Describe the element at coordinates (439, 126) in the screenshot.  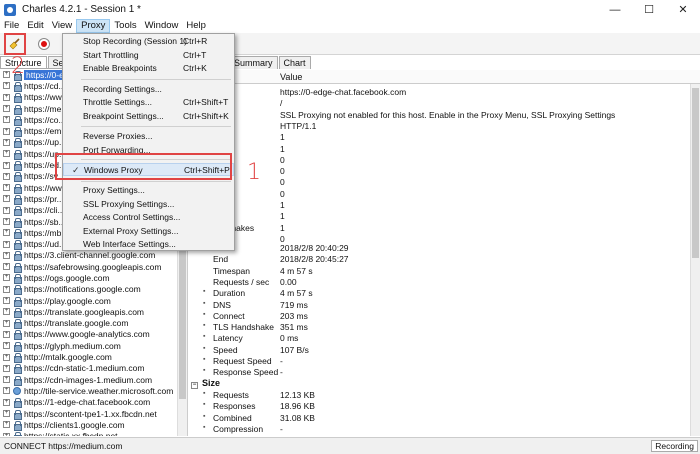
I see `detail-row: HTTP/1.1` at that location.